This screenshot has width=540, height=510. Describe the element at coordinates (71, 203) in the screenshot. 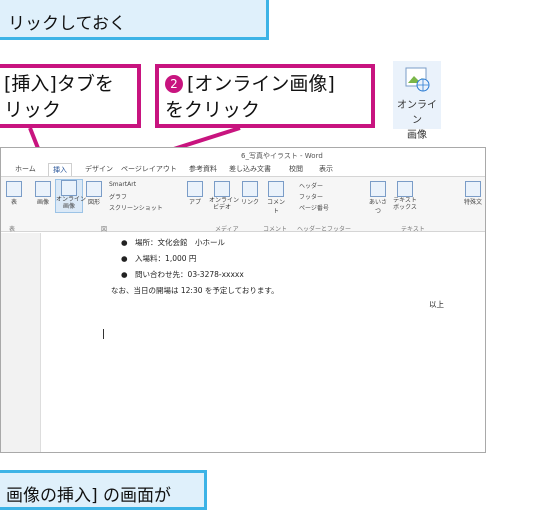

I see `online-picture-label: オンライン 画像` at that location.